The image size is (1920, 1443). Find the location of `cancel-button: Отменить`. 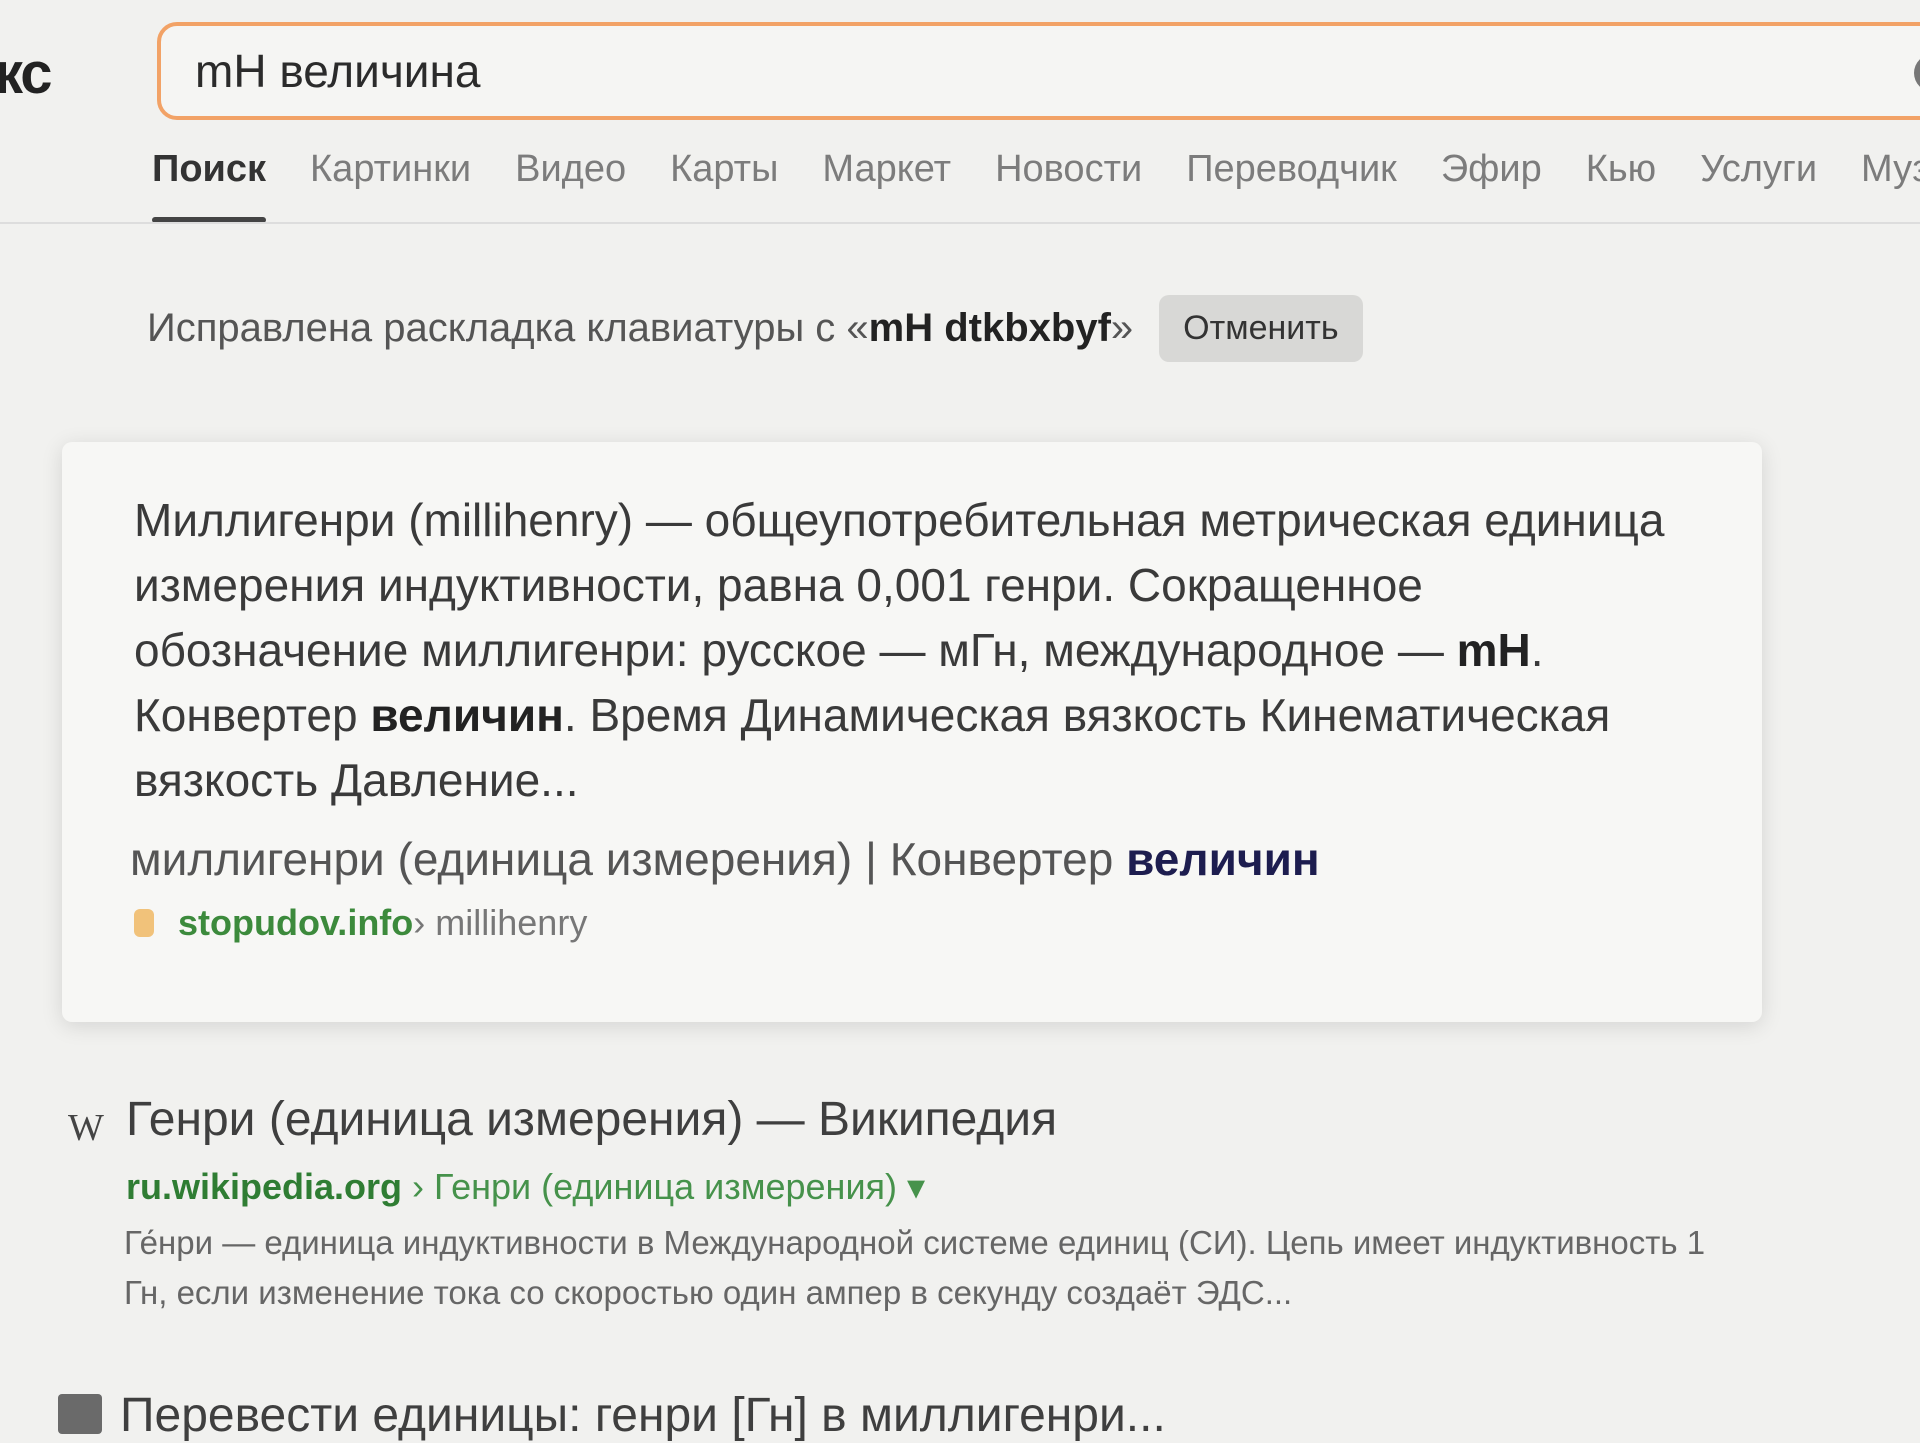

cancel-button: Отменить is located at coordinates (1261, 328).